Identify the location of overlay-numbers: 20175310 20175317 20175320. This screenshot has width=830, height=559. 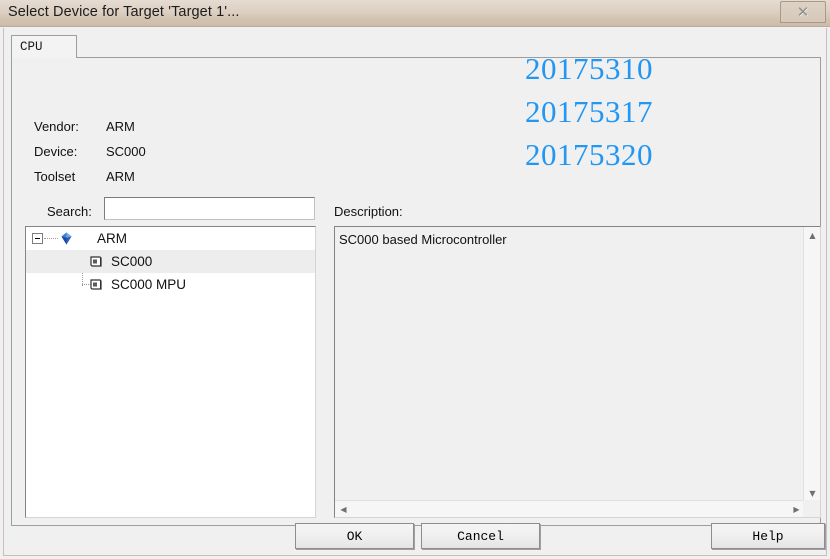
(589, 112).